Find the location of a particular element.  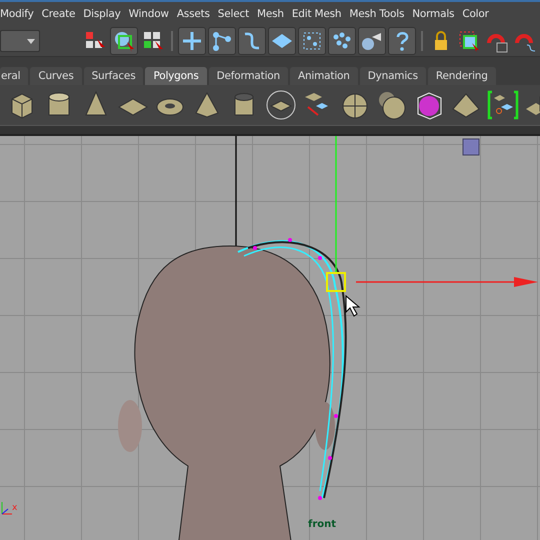

select-by-object-icon is located at coordinates (124, 41).